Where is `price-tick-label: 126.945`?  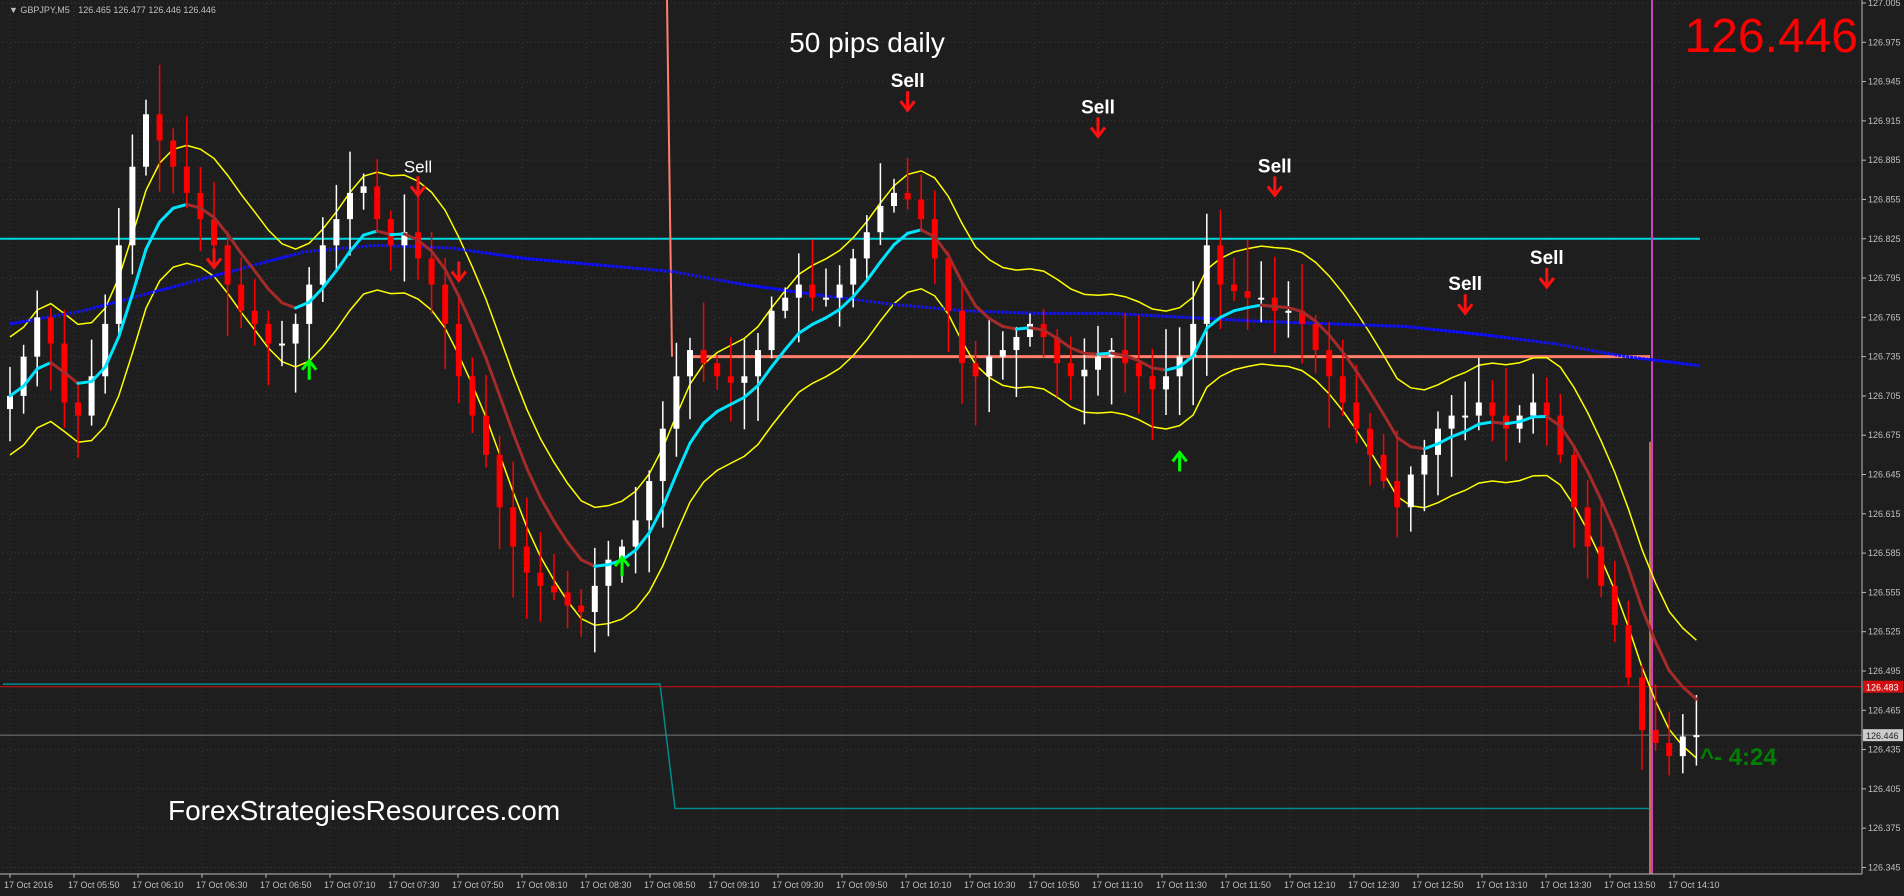 price-tick-label: 126.945 is located at coordinates (1884, 82).